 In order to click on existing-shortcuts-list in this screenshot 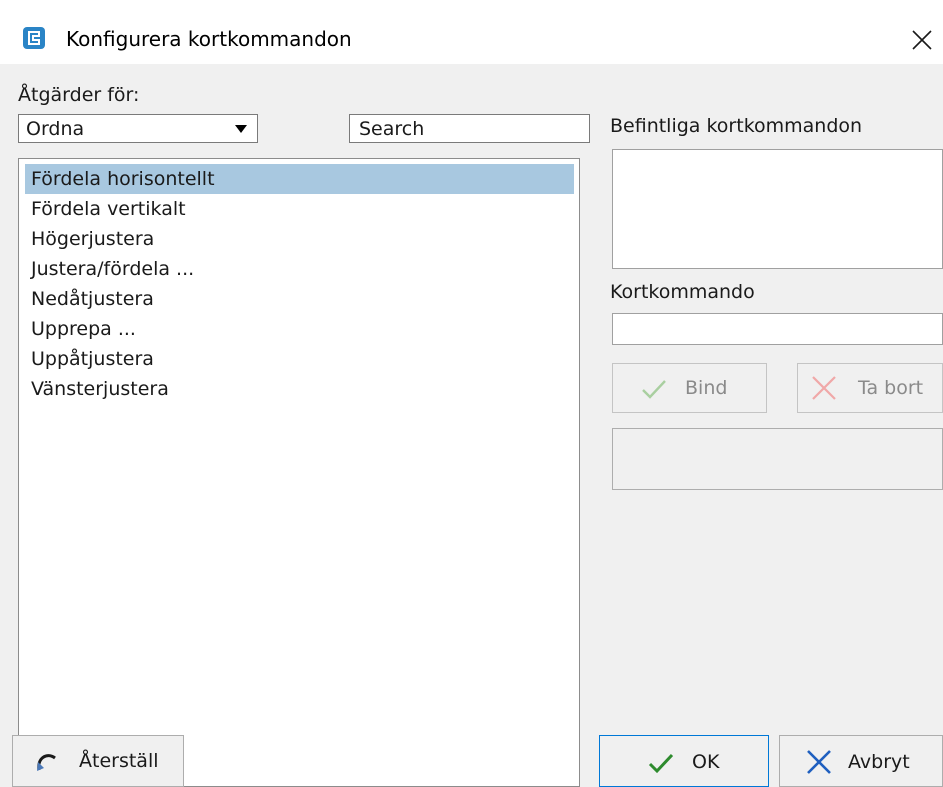, I will do `click(777, 209)`.